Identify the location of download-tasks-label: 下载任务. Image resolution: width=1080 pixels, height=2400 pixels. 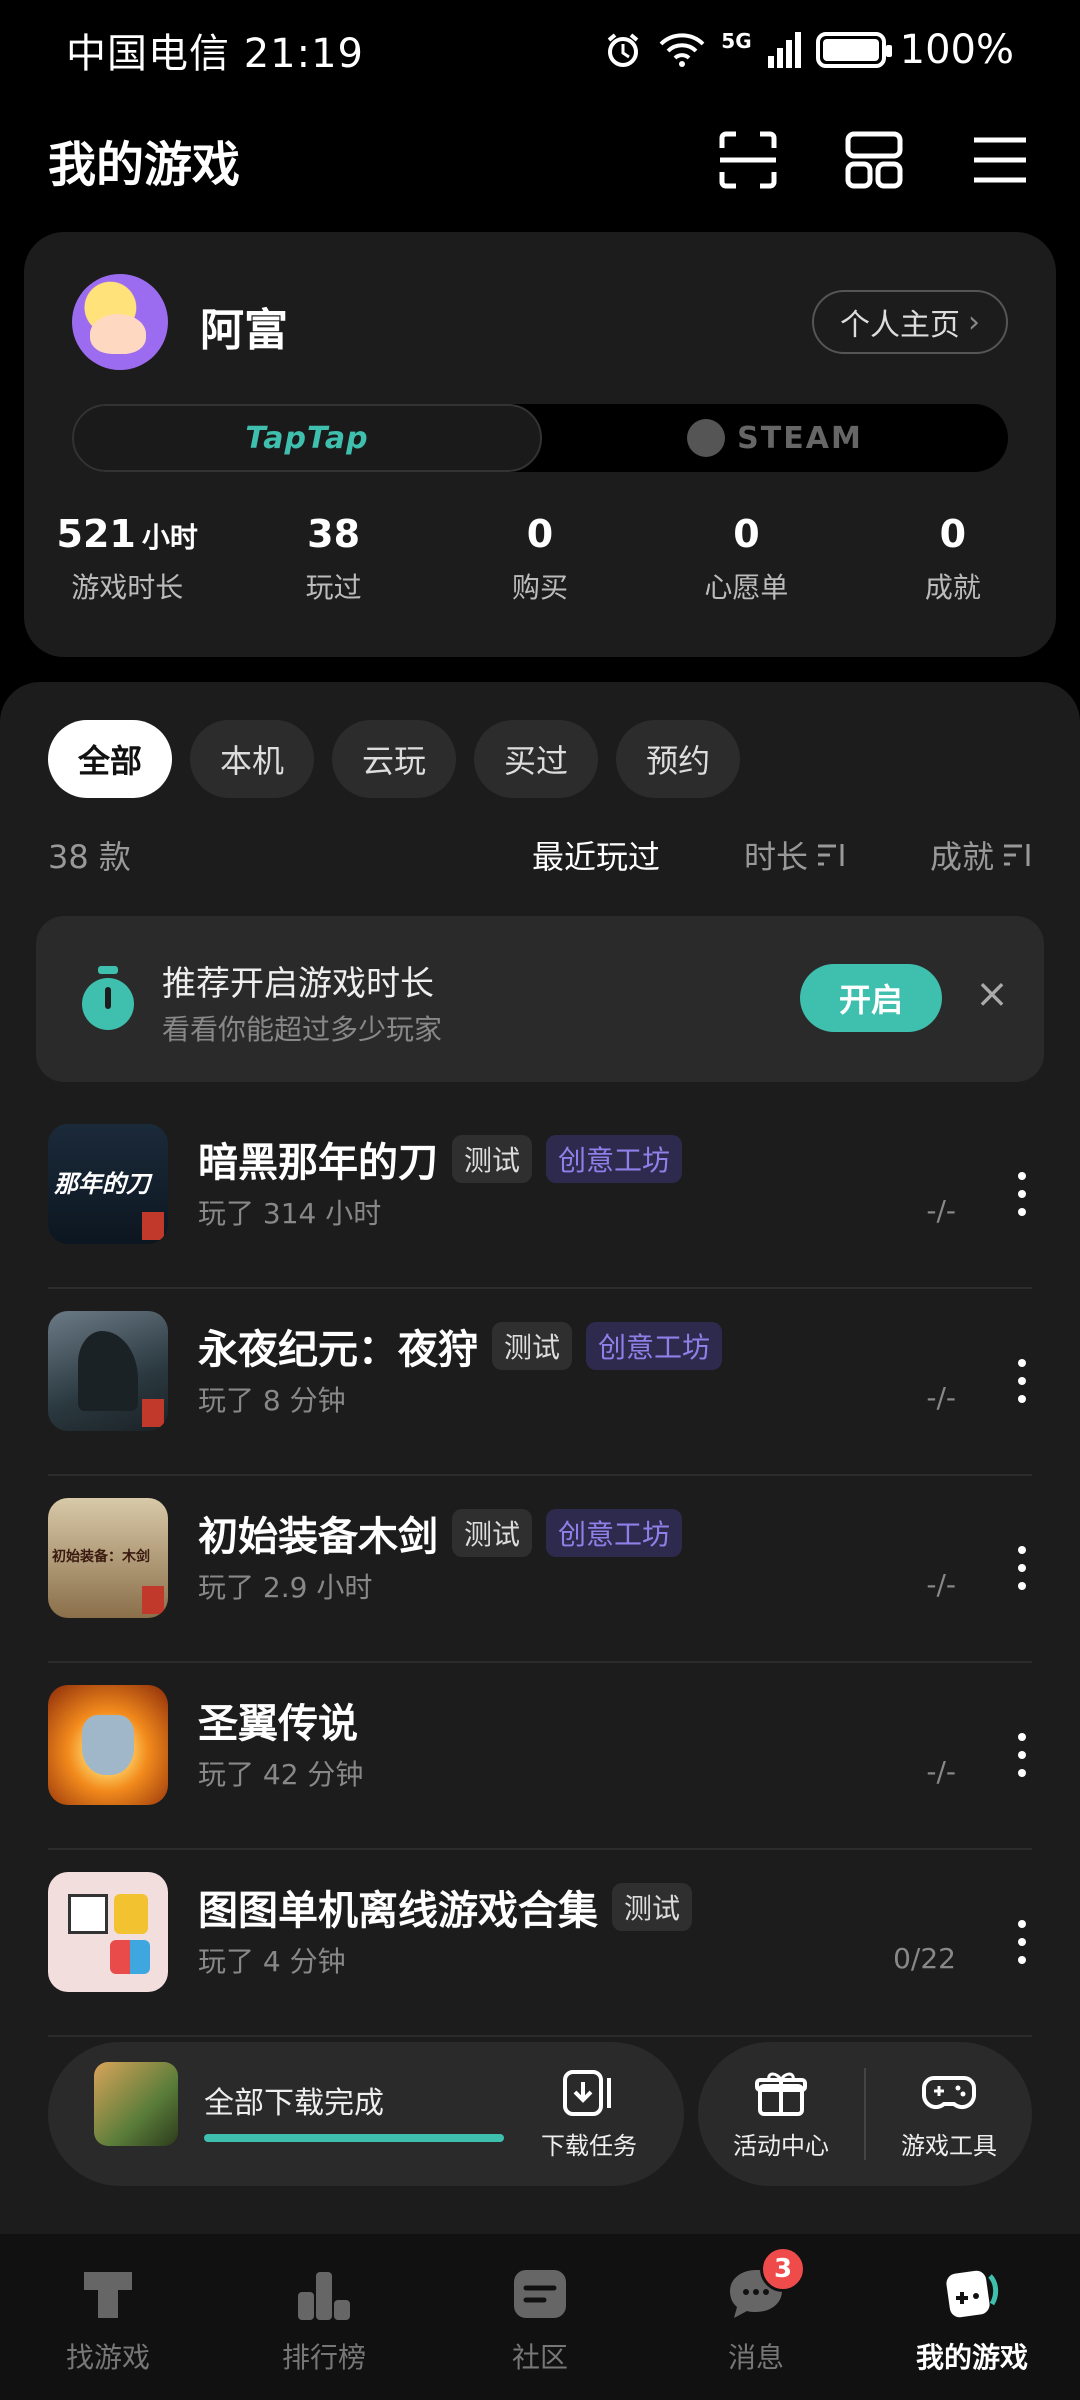
(589, 2146).